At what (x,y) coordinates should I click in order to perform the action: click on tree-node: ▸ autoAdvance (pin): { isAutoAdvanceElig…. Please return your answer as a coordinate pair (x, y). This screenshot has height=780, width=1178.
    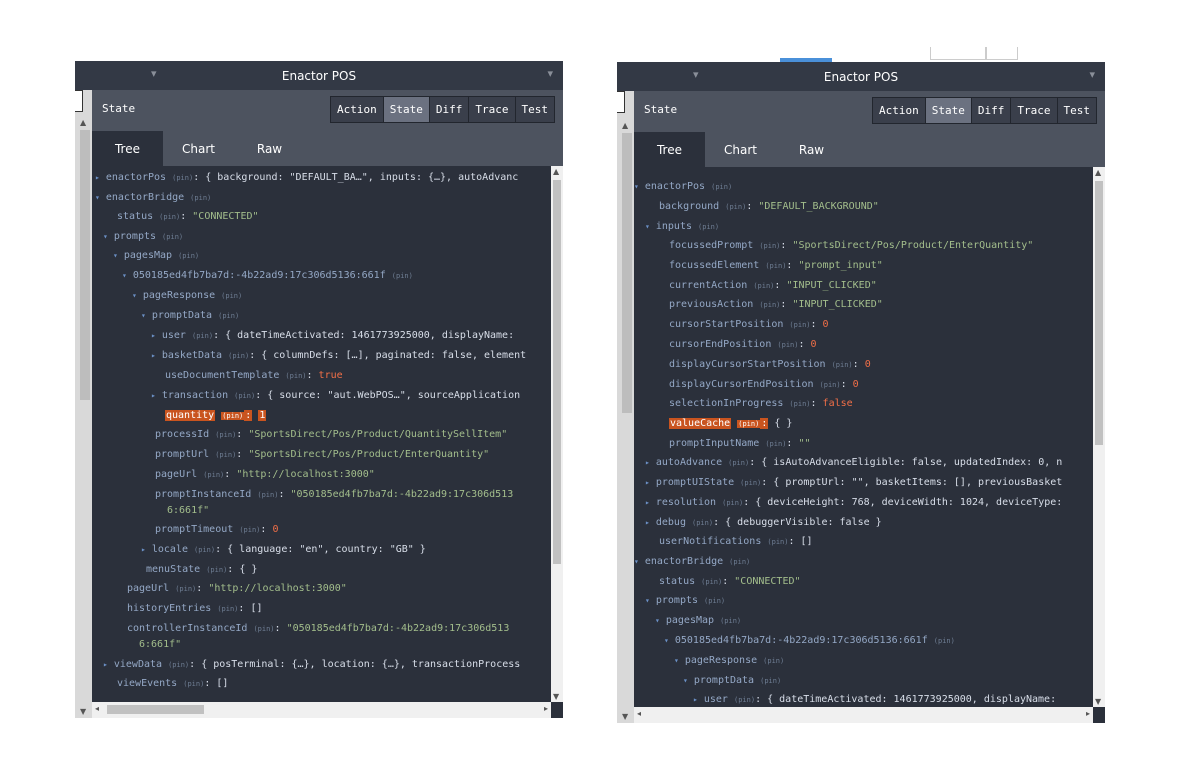
    Looking at the image, I should click on (853, 462).